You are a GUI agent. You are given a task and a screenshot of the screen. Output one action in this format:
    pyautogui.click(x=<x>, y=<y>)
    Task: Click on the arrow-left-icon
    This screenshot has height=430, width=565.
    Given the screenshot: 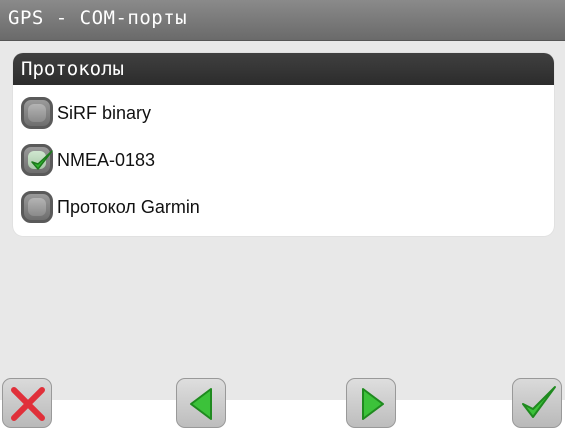 What is the action you would take?
    pyautogui.click(x=201, y=404)
    